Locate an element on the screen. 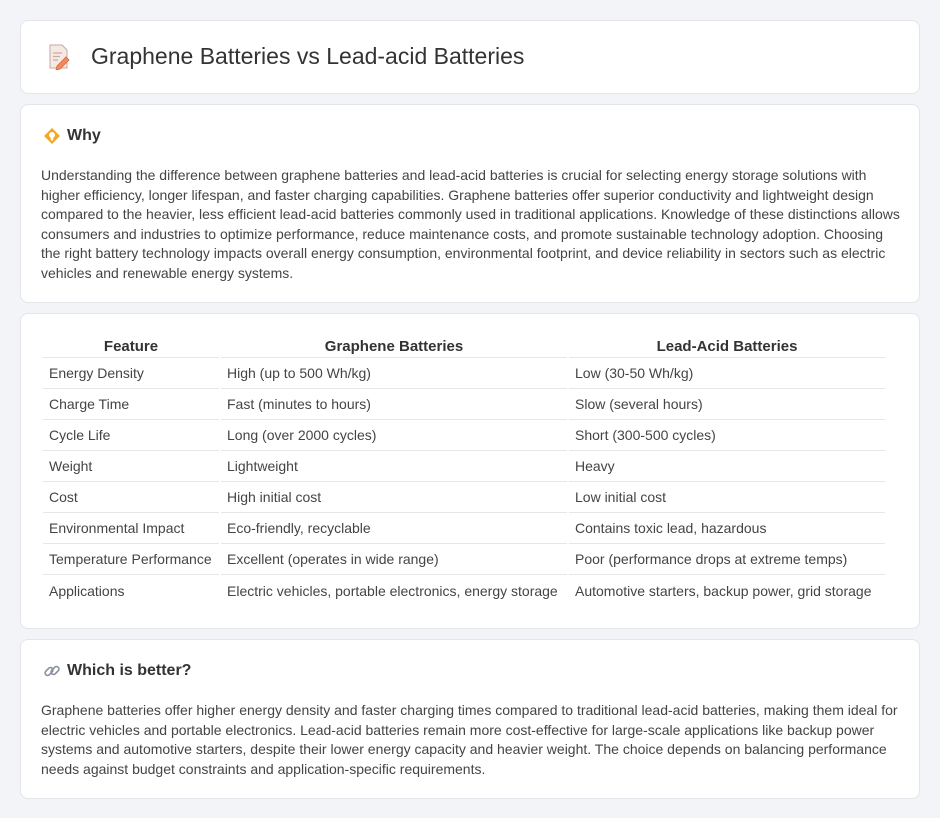 Image resolution: width=940 pixels, height=818 pixels. cell-lead-acid: Heavy is located at coordinates (727, 466).